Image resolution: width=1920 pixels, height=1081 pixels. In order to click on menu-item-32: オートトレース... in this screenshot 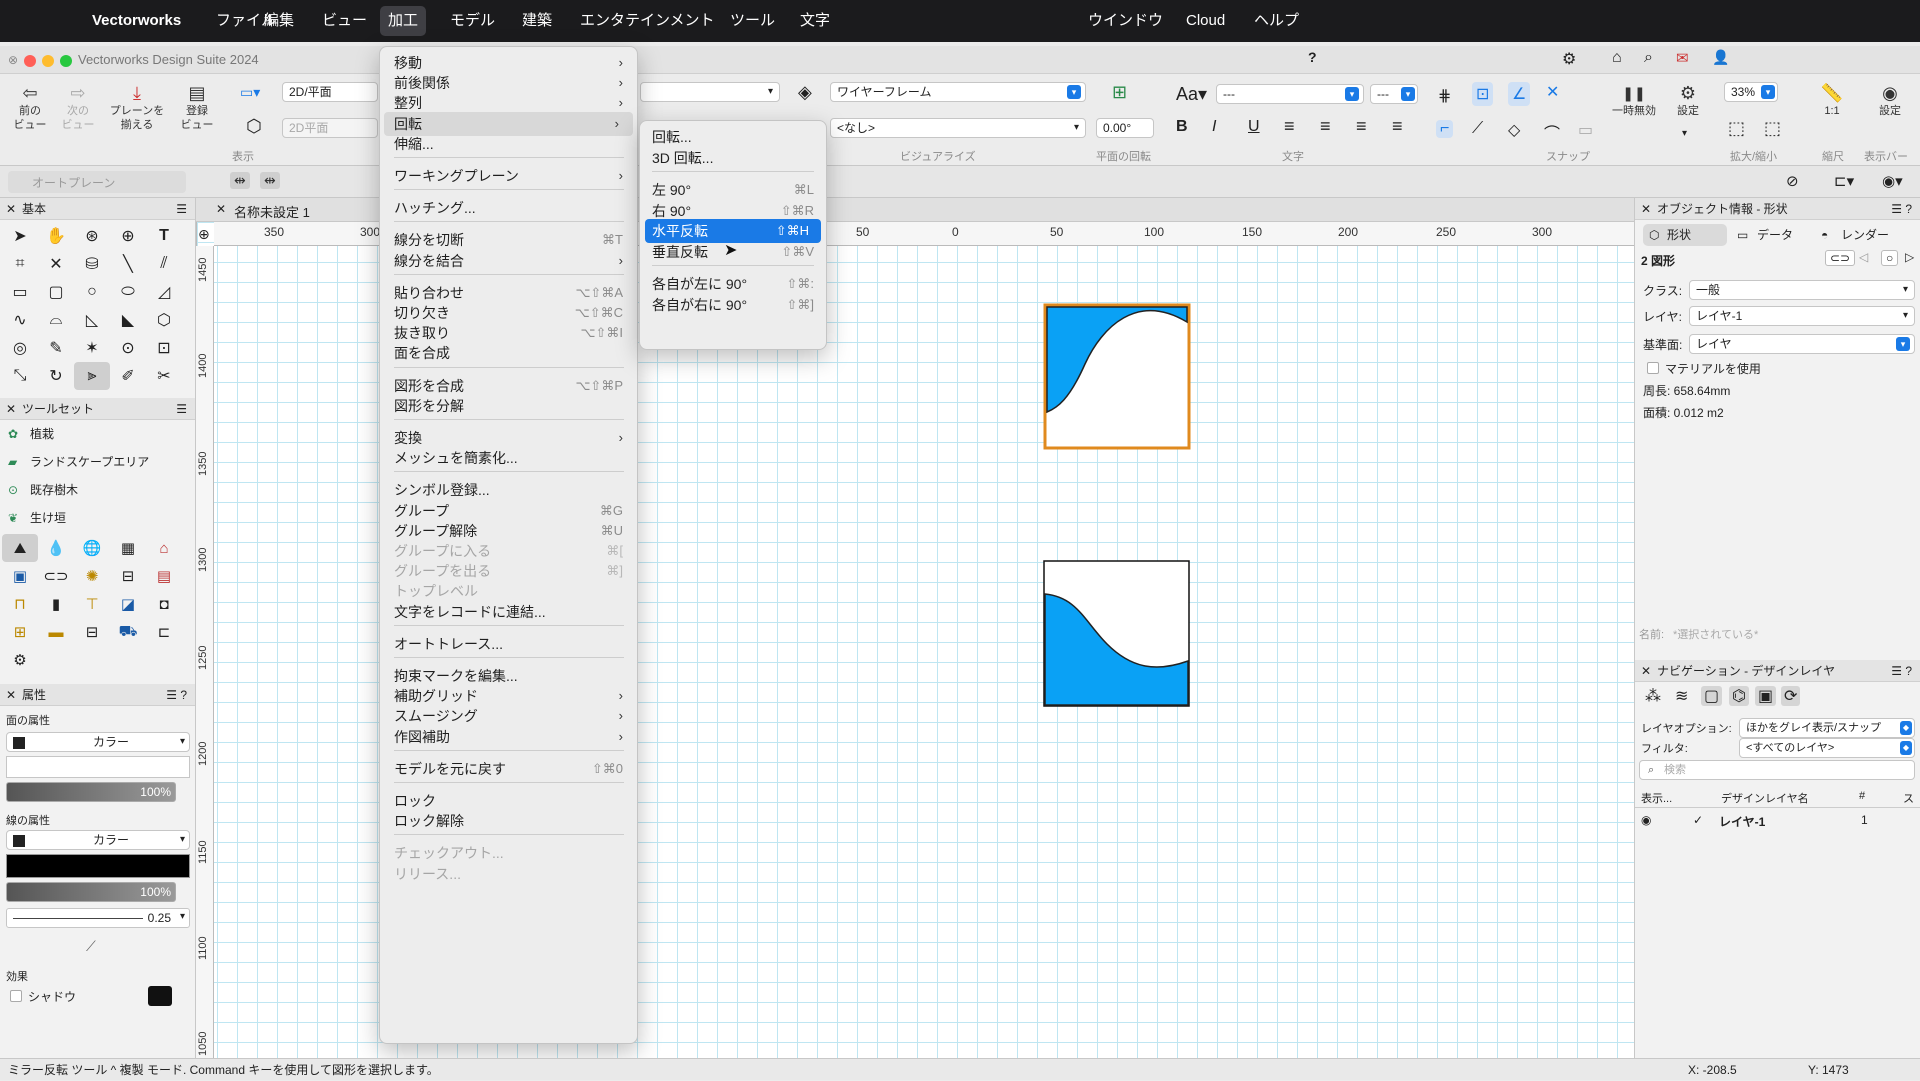, I will do `click(508, 644)`.